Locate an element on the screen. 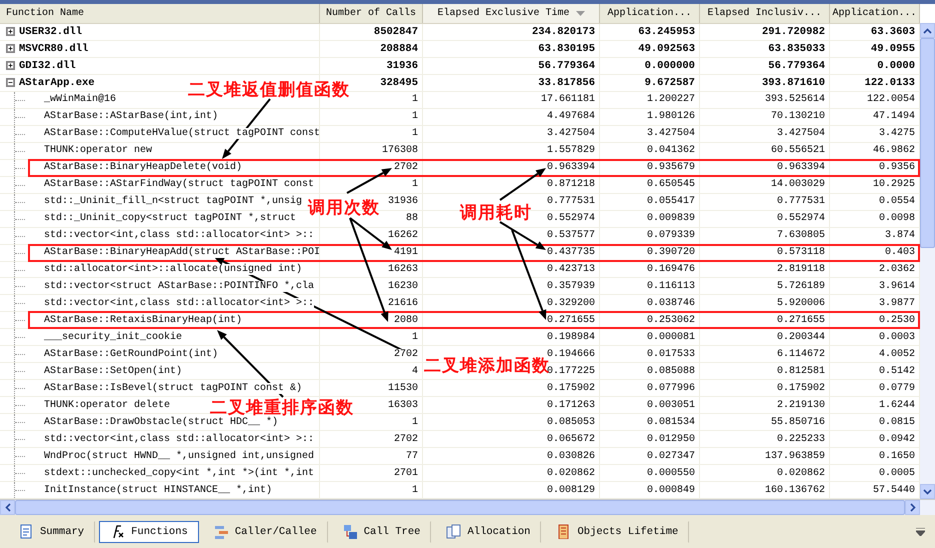  view-tab: Summary is located at coordinates (52, 531).